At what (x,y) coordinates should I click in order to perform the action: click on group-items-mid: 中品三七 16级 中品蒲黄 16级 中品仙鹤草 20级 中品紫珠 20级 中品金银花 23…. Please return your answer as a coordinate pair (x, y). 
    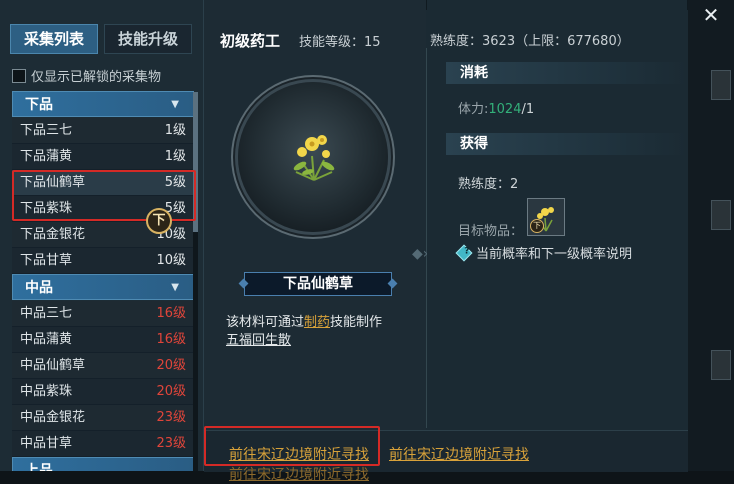
    Looking at the image, I should click on (103, 379).